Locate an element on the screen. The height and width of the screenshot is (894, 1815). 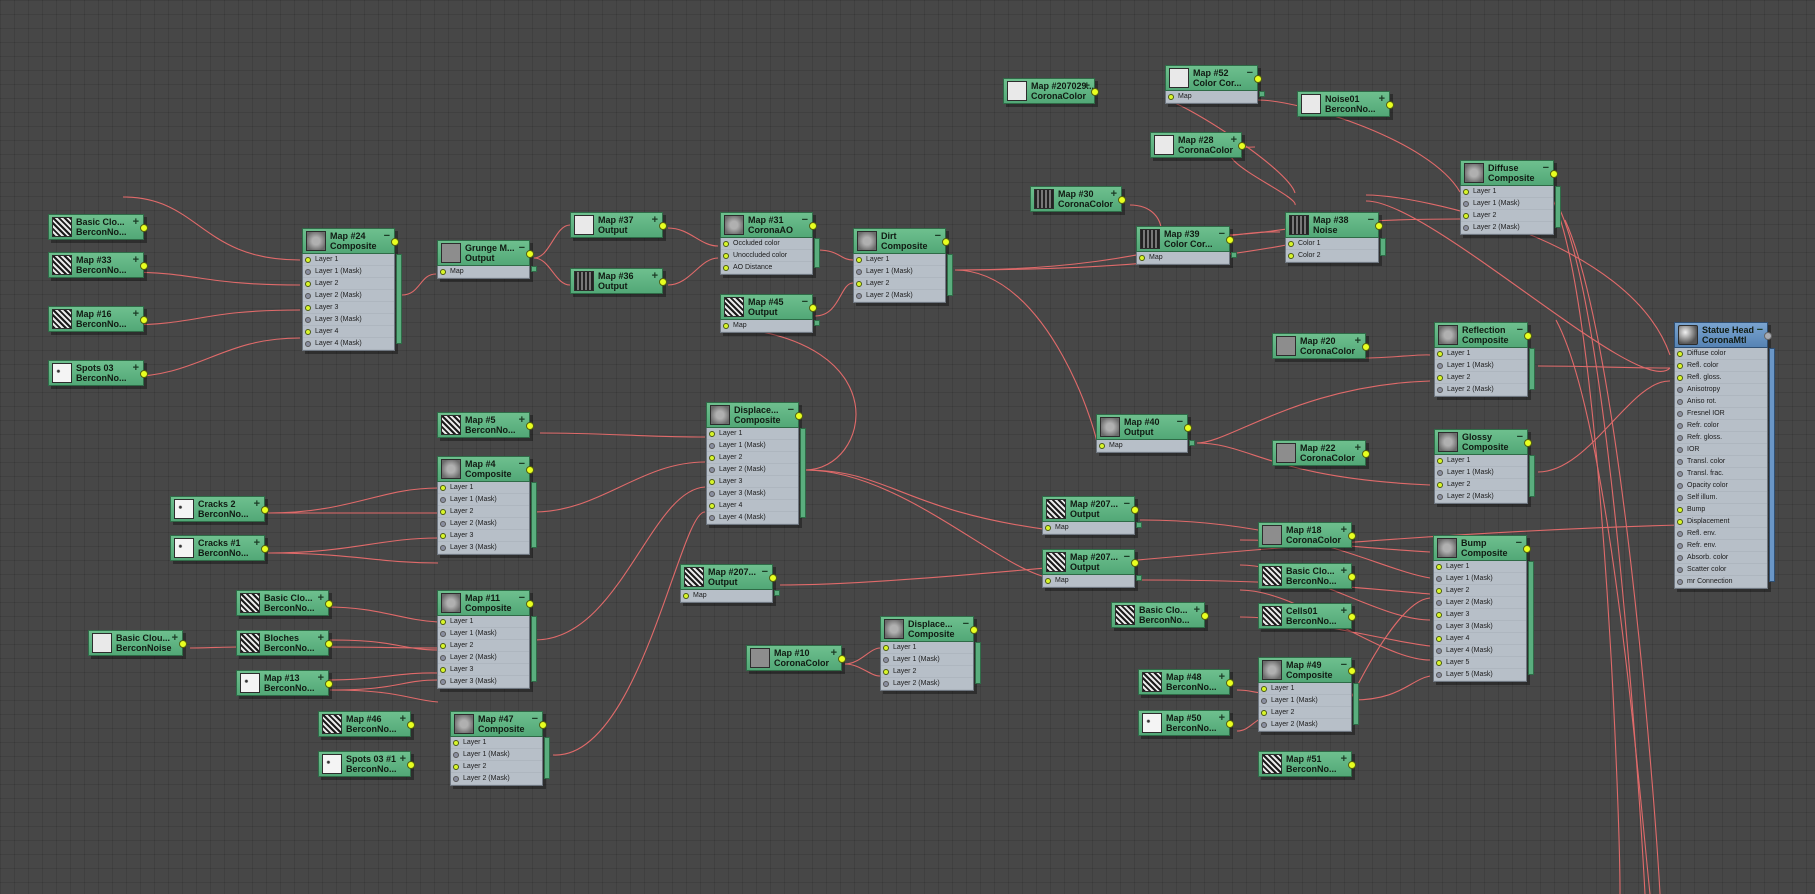
map-node: Cracks 2 BerconNo... + is located at coordinates (219, 509).